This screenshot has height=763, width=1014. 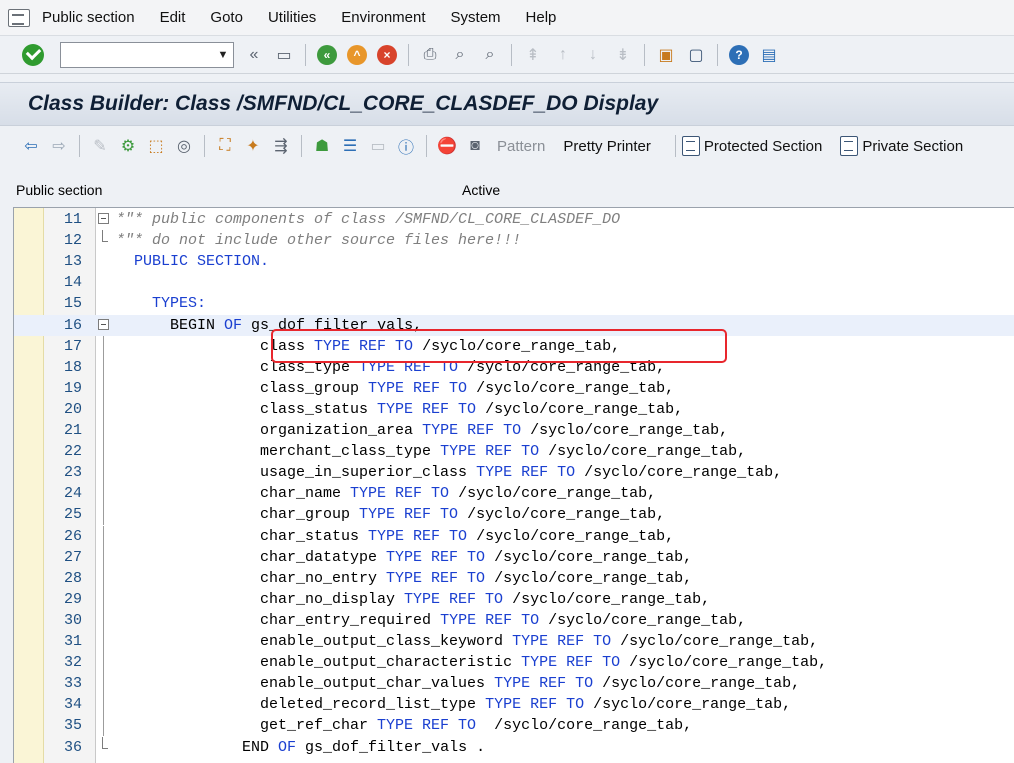 What do you see at coordinates (541, 17) in the screenshot?
I see `menu-help: Help` at bounding box center [541, 17].